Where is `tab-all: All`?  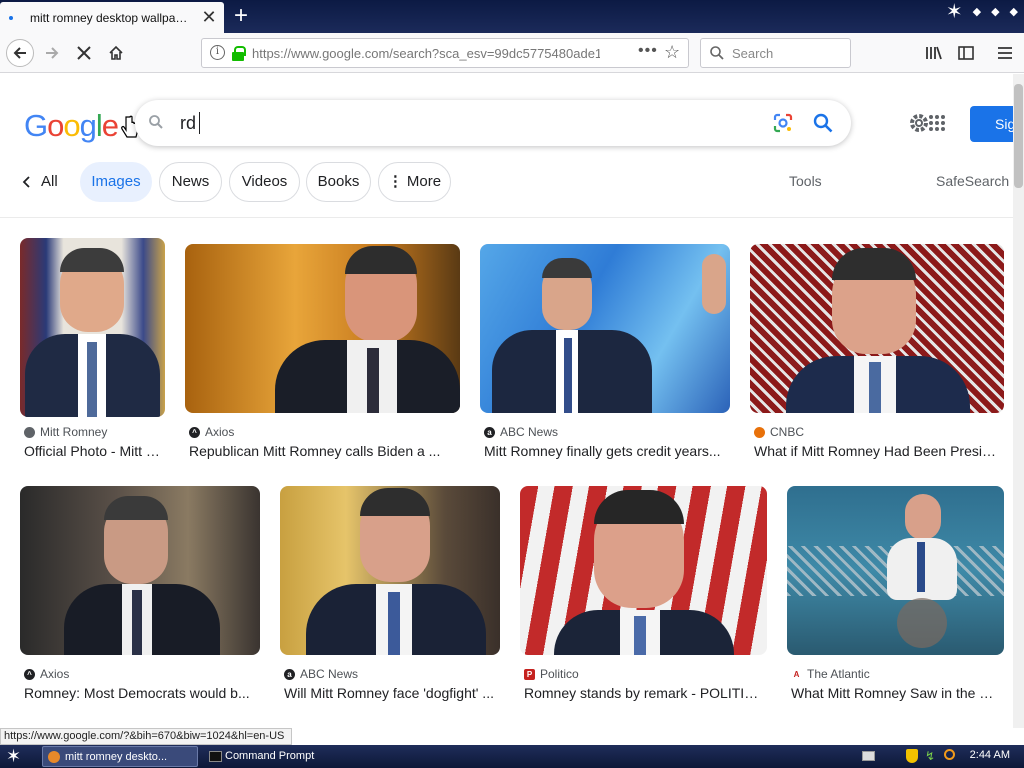
tab-all: All is located at coordinates (40, 182).